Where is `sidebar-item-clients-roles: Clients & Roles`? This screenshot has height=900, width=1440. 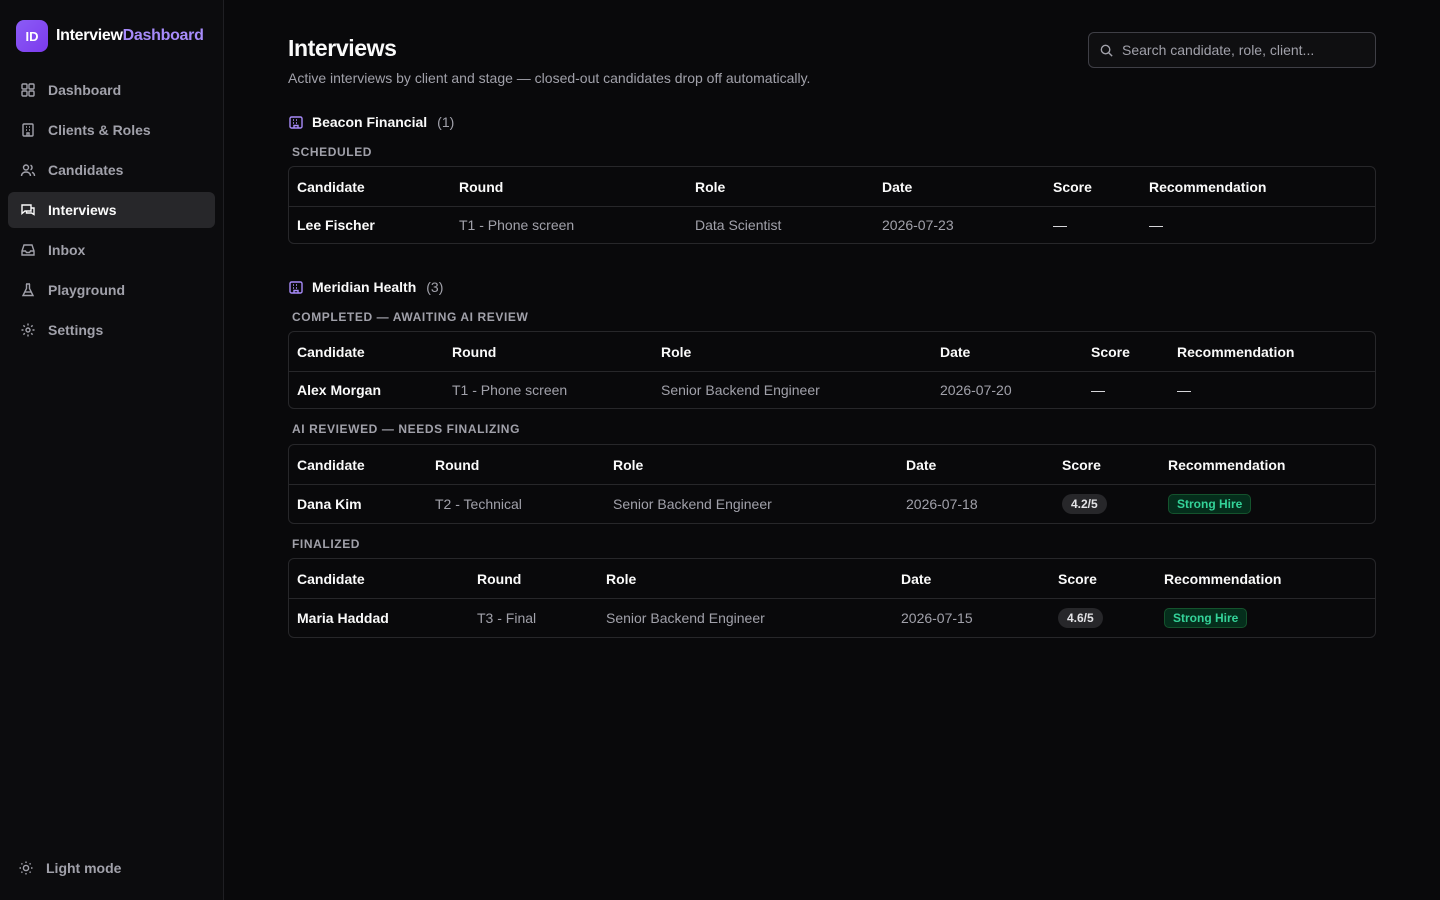 sidebar-item-clients-roles: Clients & Roles is located at coordinates (111, 130).